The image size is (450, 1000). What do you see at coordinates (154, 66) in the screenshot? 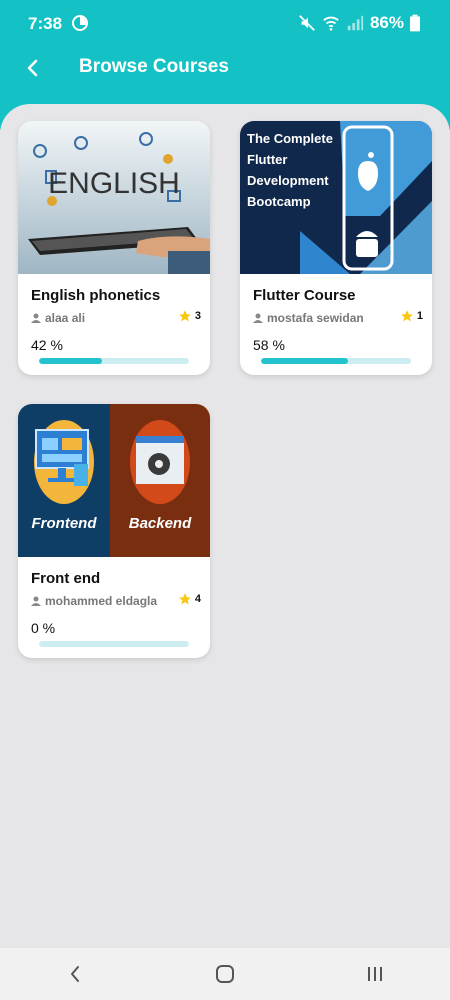
I see `page-title: Browse Courses` at bounding box center [154, 66].